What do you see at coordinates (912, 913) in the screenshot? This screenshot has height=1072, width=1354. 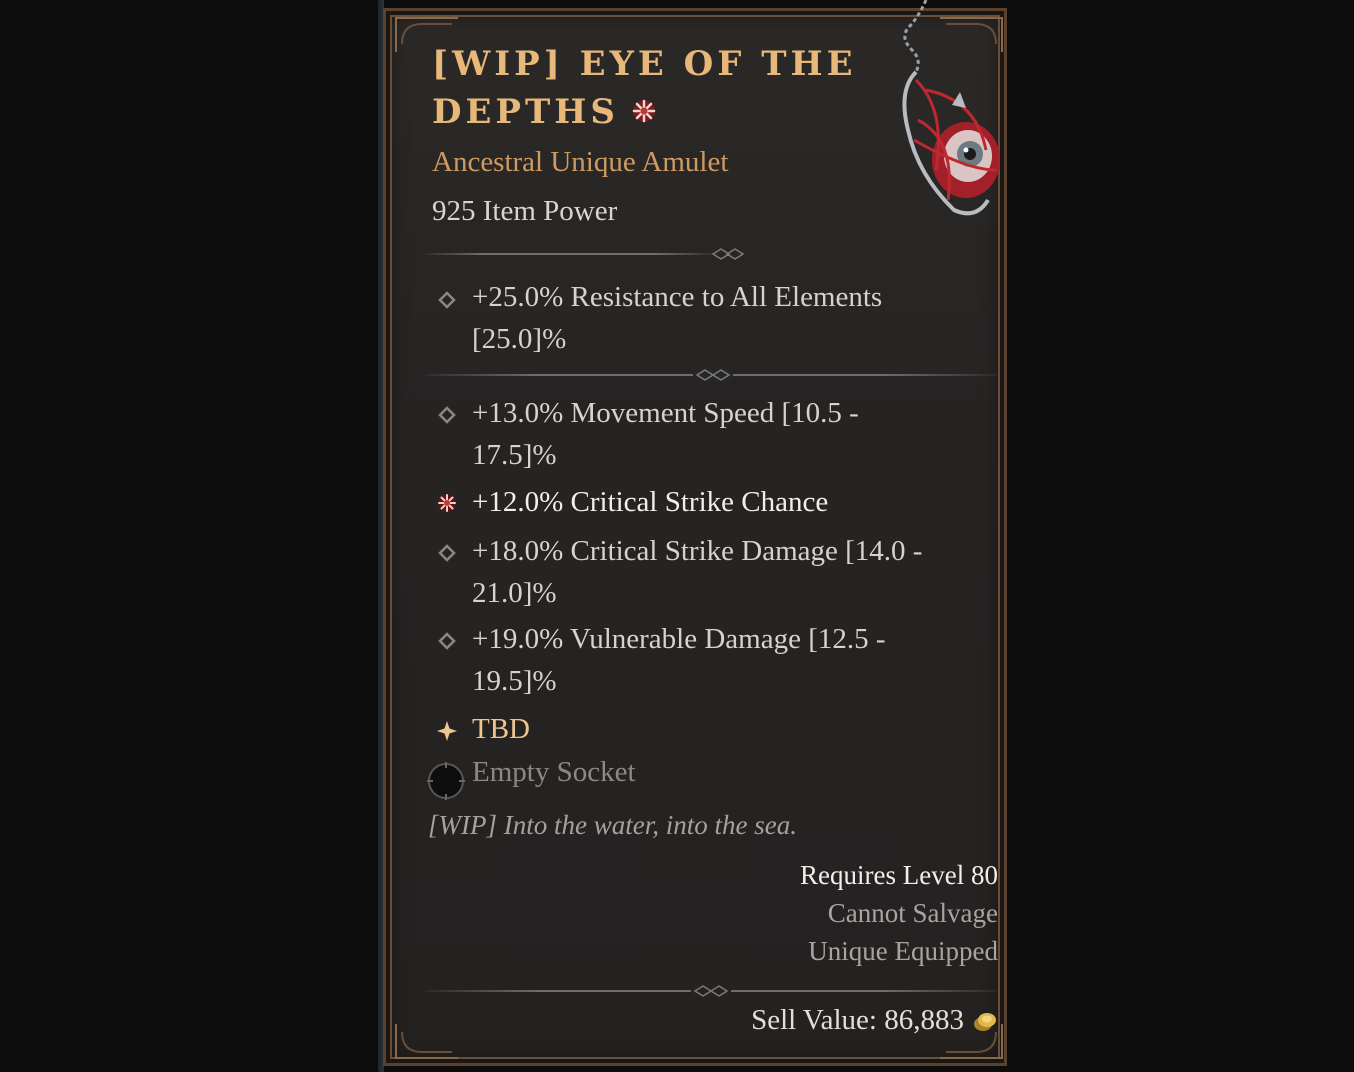 I see `cannot-salvage: Cannot Salvage` at bounding box center [912, 913].